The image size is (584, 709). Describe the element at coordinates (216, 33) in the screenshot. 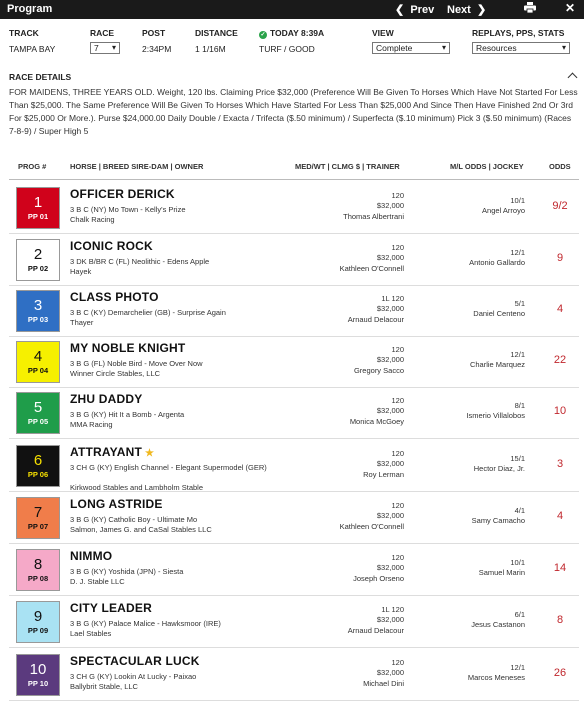

I see `distance-label: DISTANCE` at that location.